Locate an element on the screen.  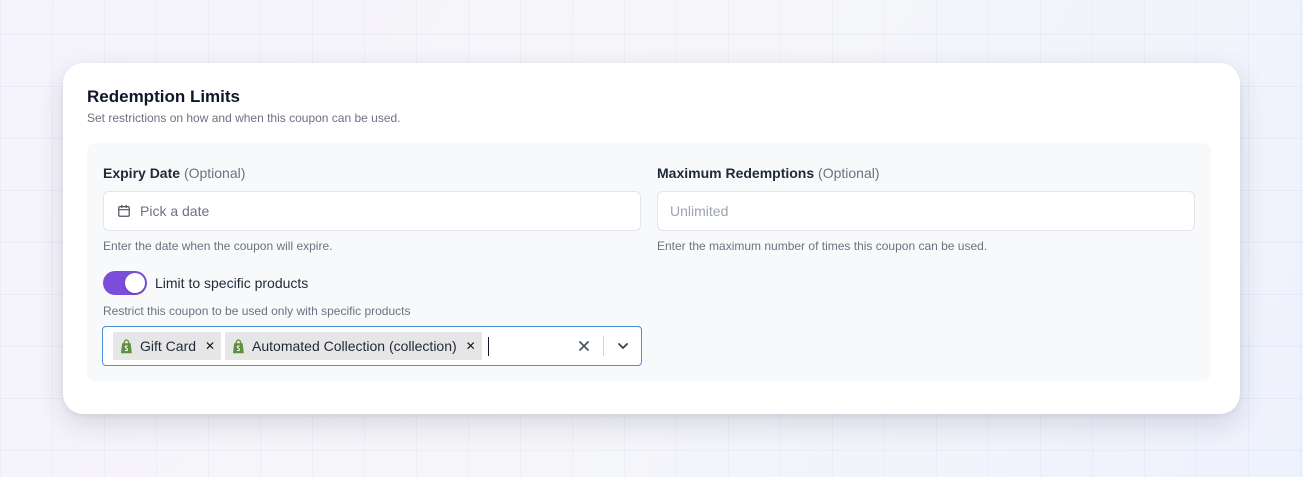
limit-products-row: Limit to specific products is located at coordinates (205, 283).